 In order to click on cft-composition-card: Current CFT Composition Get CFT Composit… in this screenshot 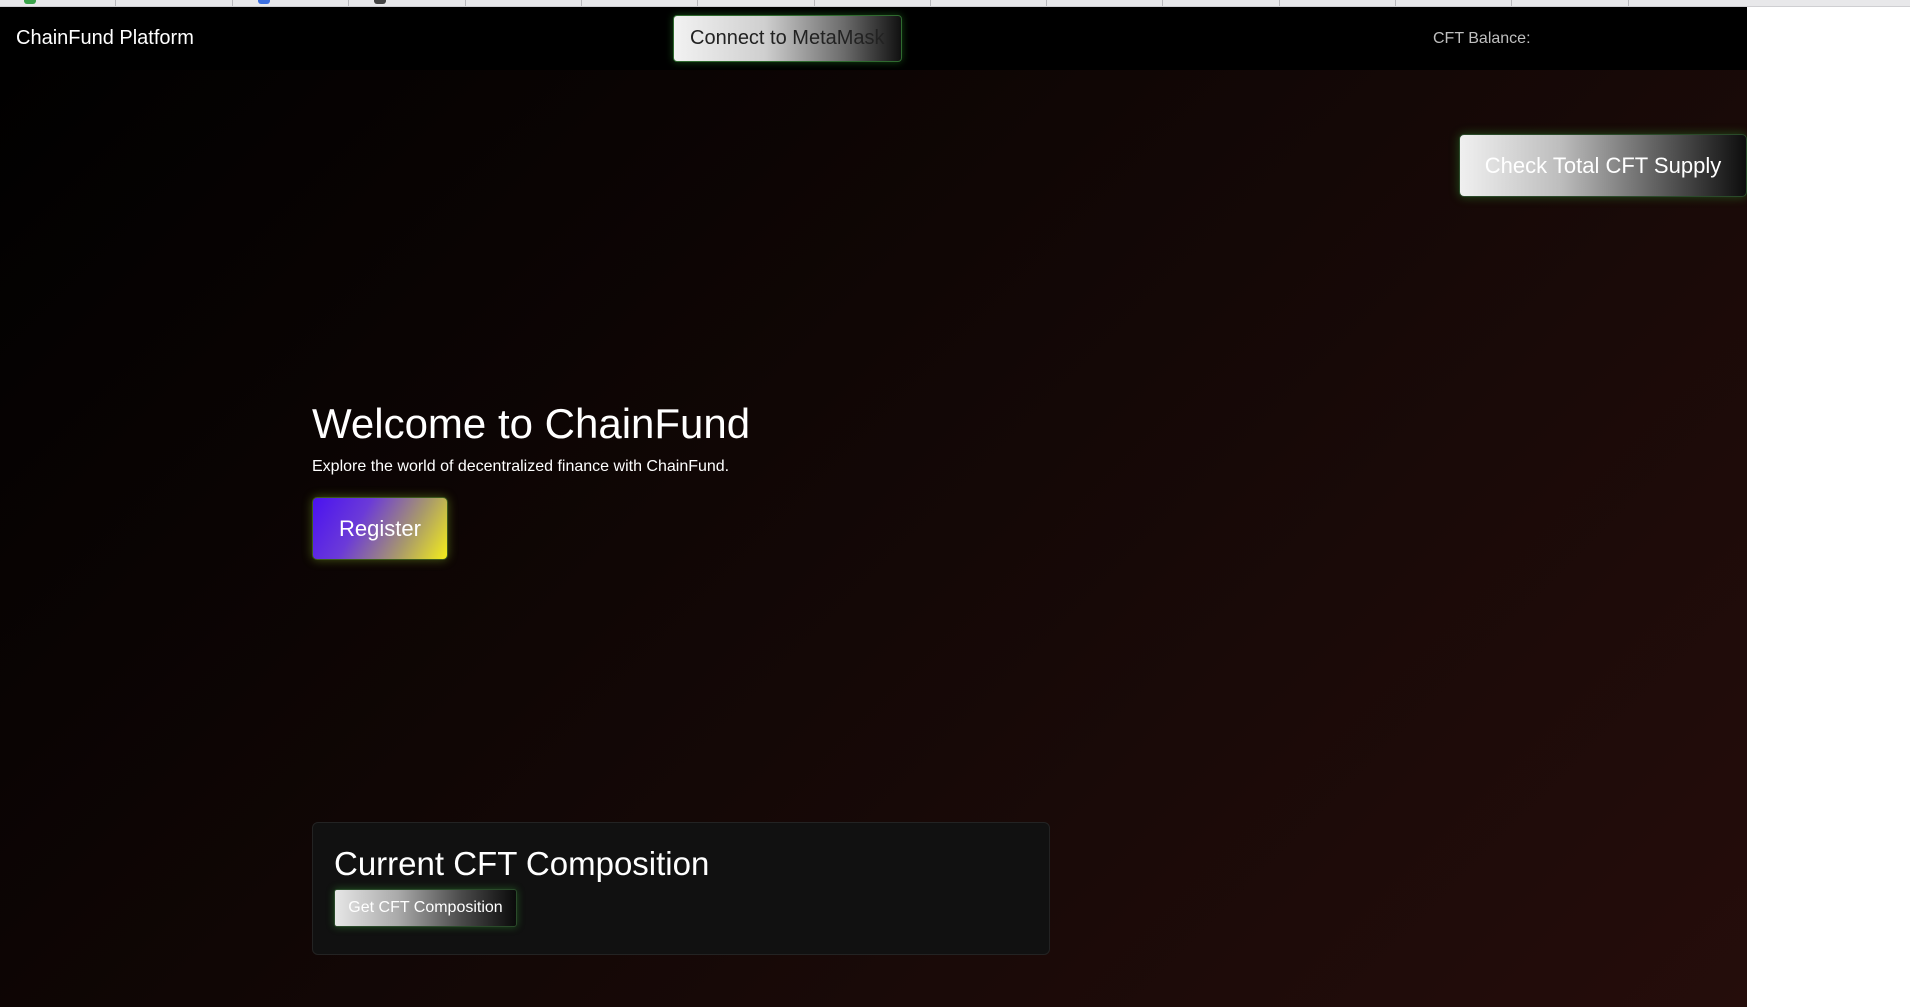, I will do `click(681, 888)`.